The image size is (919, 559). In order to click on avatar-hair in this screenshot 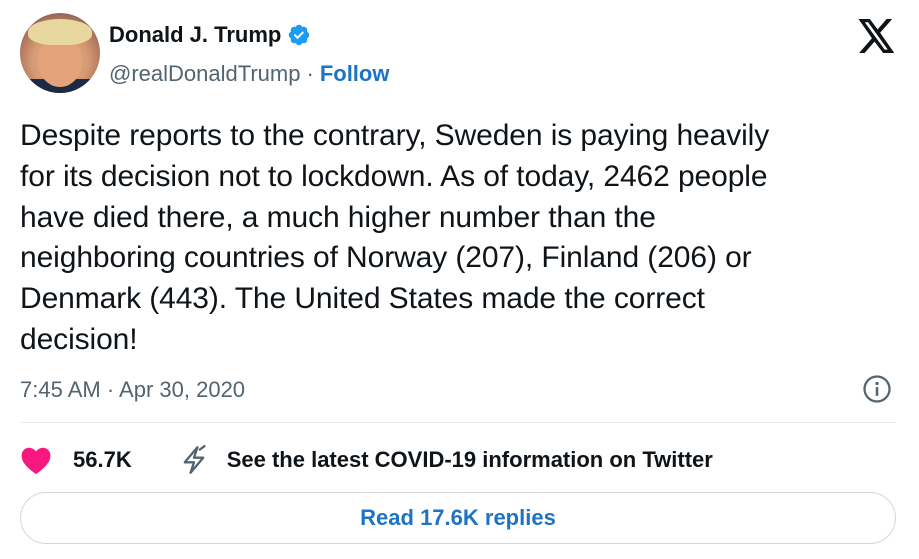, I will do `click(60, 32)`.